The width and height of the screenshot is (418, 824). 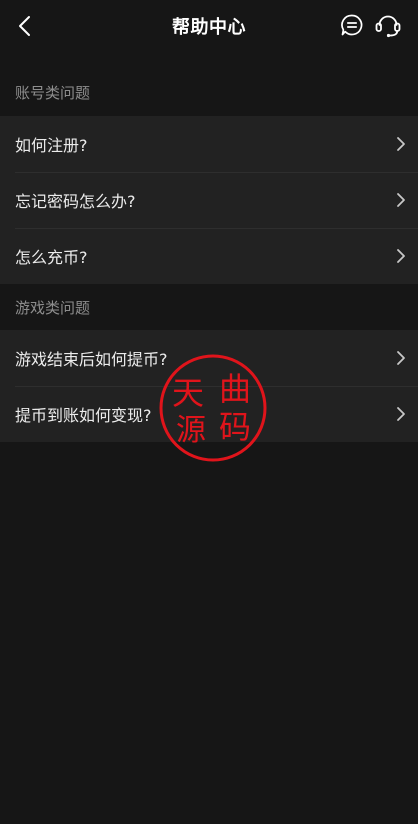 What do you see at coordinates (209, 26) in the screenshot?
I see `app-header: 帮助中心` at bounding box center [209, 26].